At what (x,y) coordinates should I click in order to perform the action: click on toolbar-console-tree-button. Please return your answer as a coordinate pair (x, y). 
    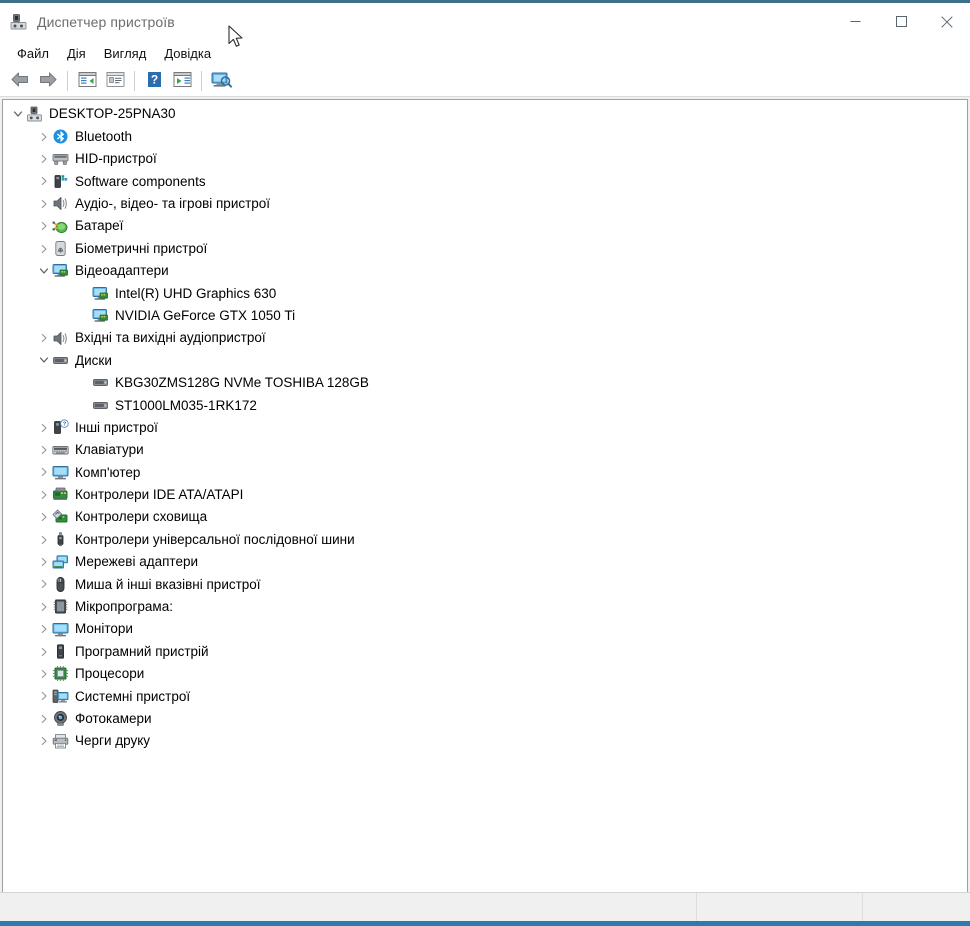
    Looking at the image, I should click on (87, 81).